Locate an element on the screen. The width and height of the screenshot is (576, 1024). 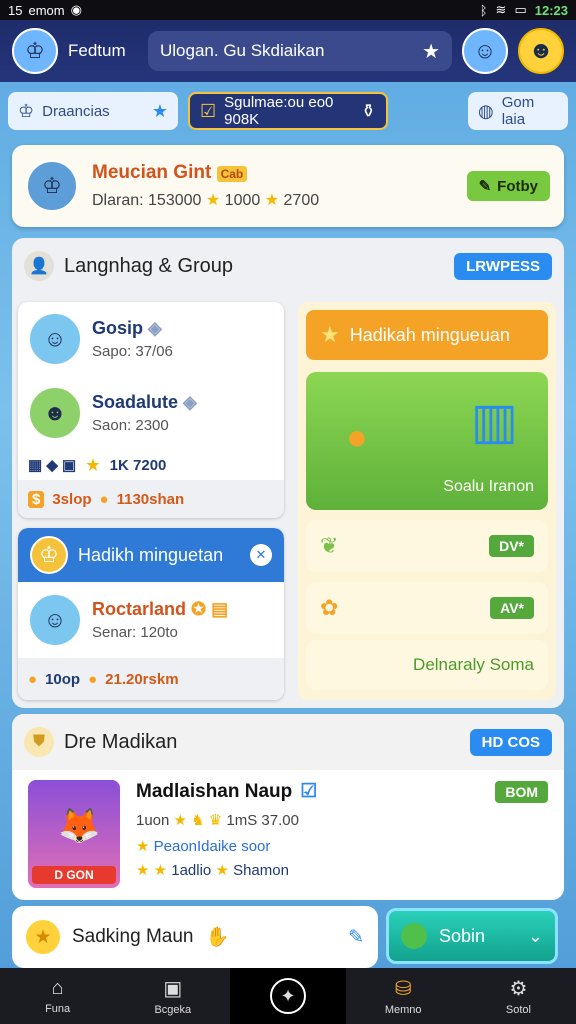
nav-memno: ⛁ Memno is located at coordinates (403, 996).